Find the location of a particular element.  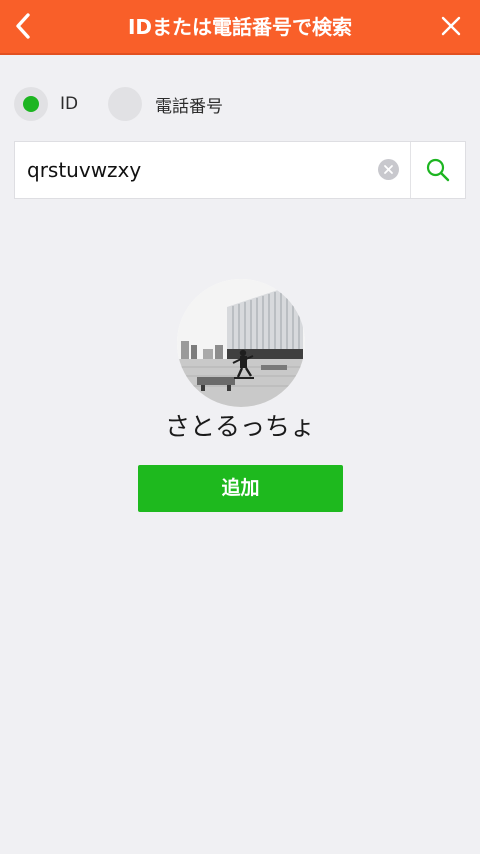

clear-icon is located at coordinates (388, 169).